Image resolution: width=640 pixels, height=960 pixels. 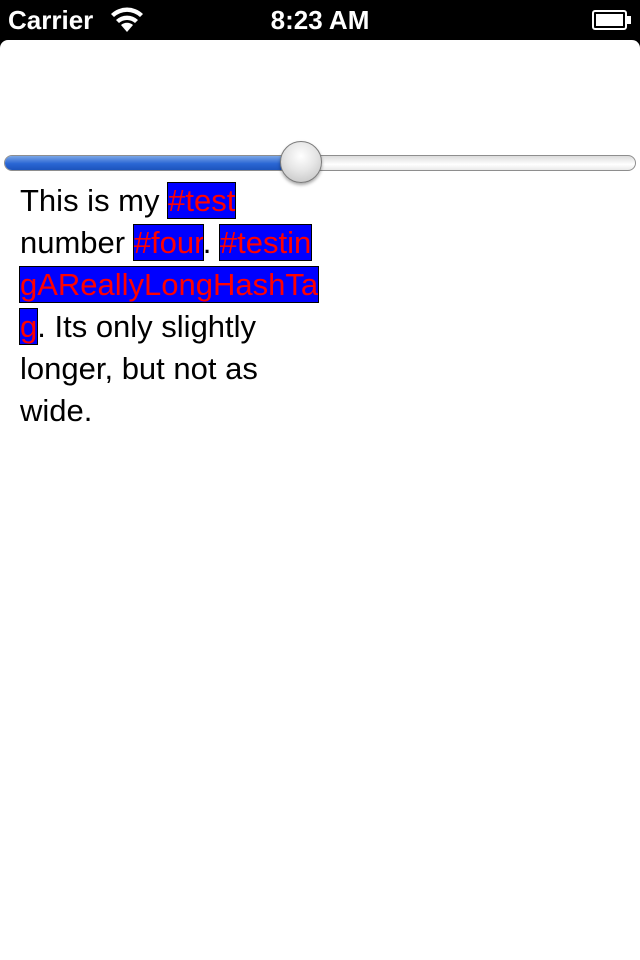 What do you see at coordinates (168, 242) in the screenshot?
I see `hashtag-link: #four` at bounding box center [168, 242].